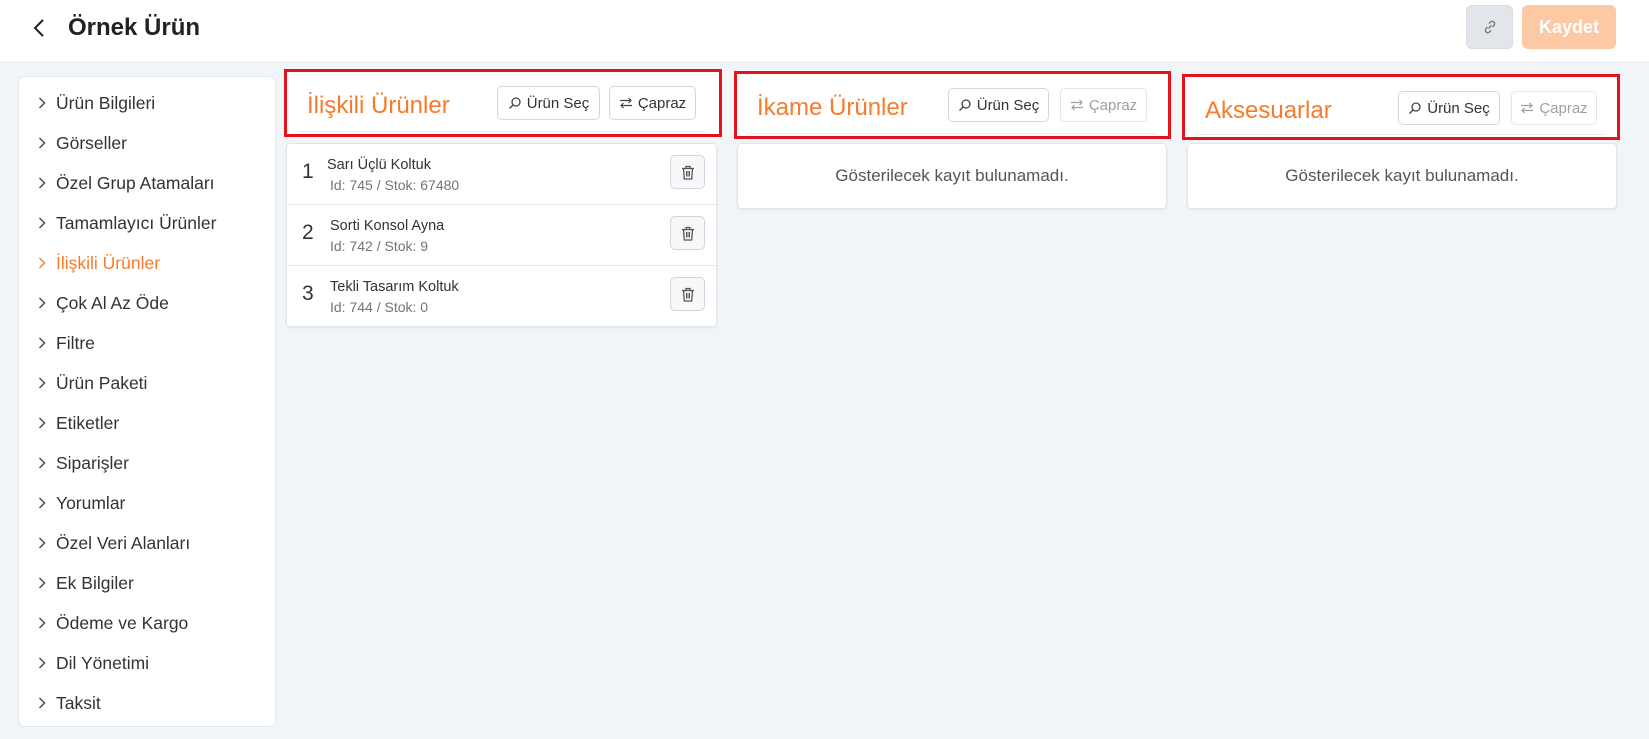  I want to click on sidebar-item-label: Özel Veri Alanları, so click(123, 542).